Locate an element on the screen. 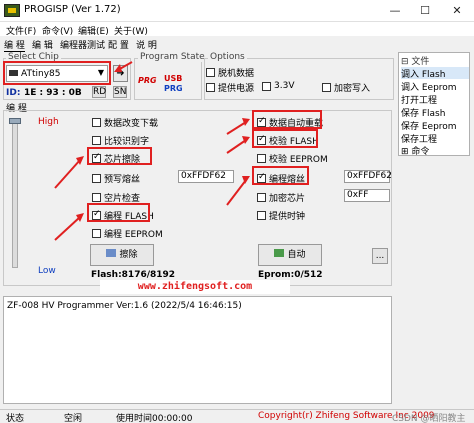 The image size is (474, 423). sidebar-header: ⊟ 文件 is located at coordinates (435, 60).